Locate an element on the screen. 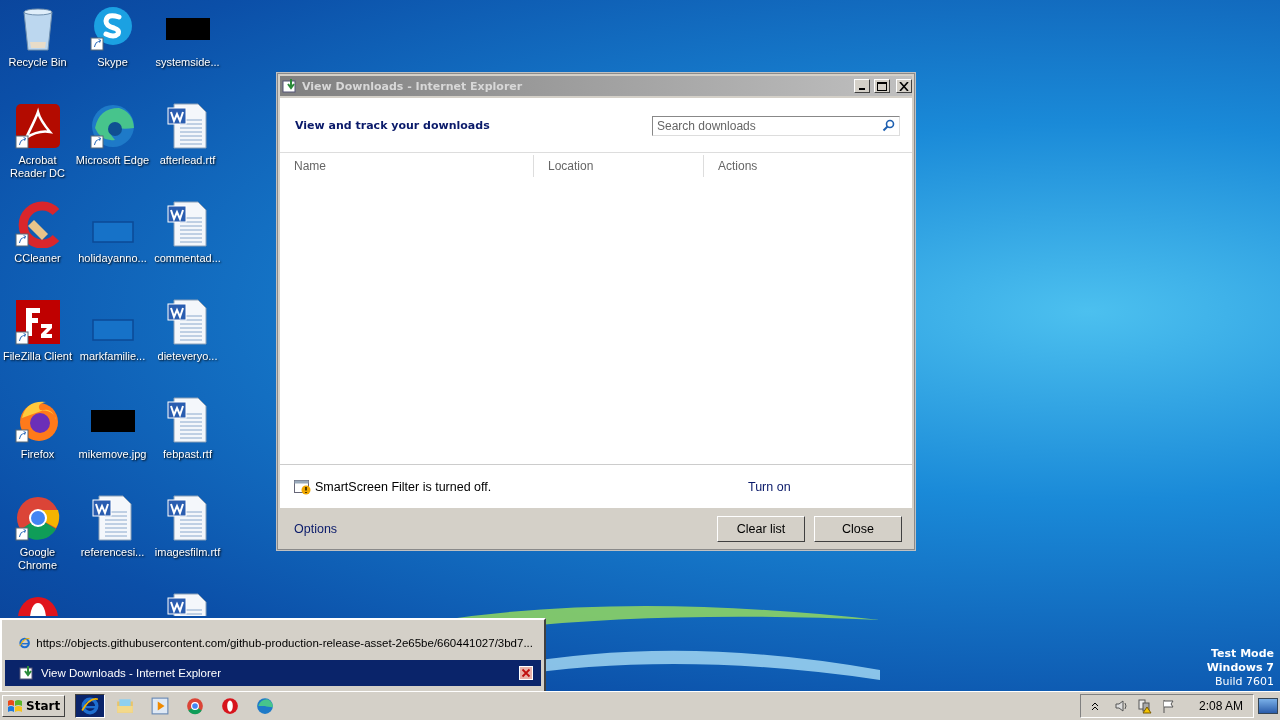 Image resolution: width=1280 pixels, height=720 pixels. column-header: Location is located at coordinates (618, 165).